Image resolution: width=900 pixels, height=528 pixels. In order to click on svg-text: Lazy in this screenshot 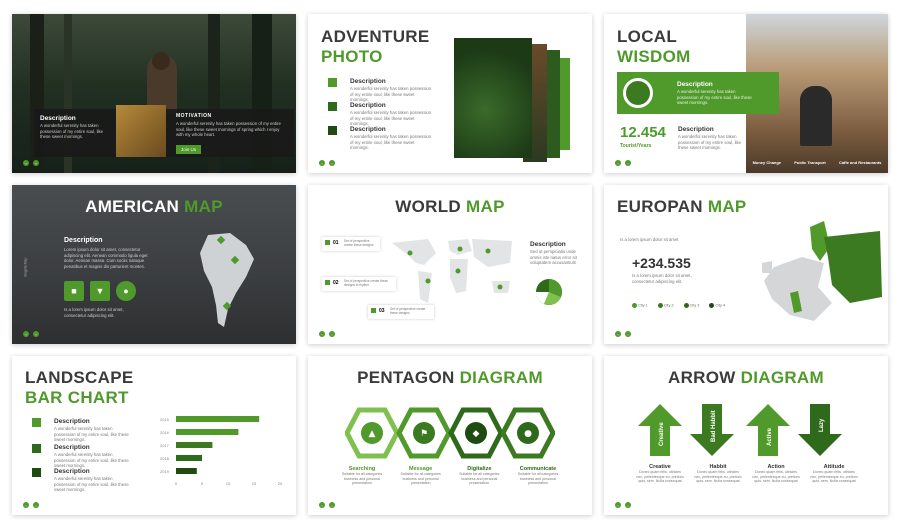, I will do `click(822, 425)`.